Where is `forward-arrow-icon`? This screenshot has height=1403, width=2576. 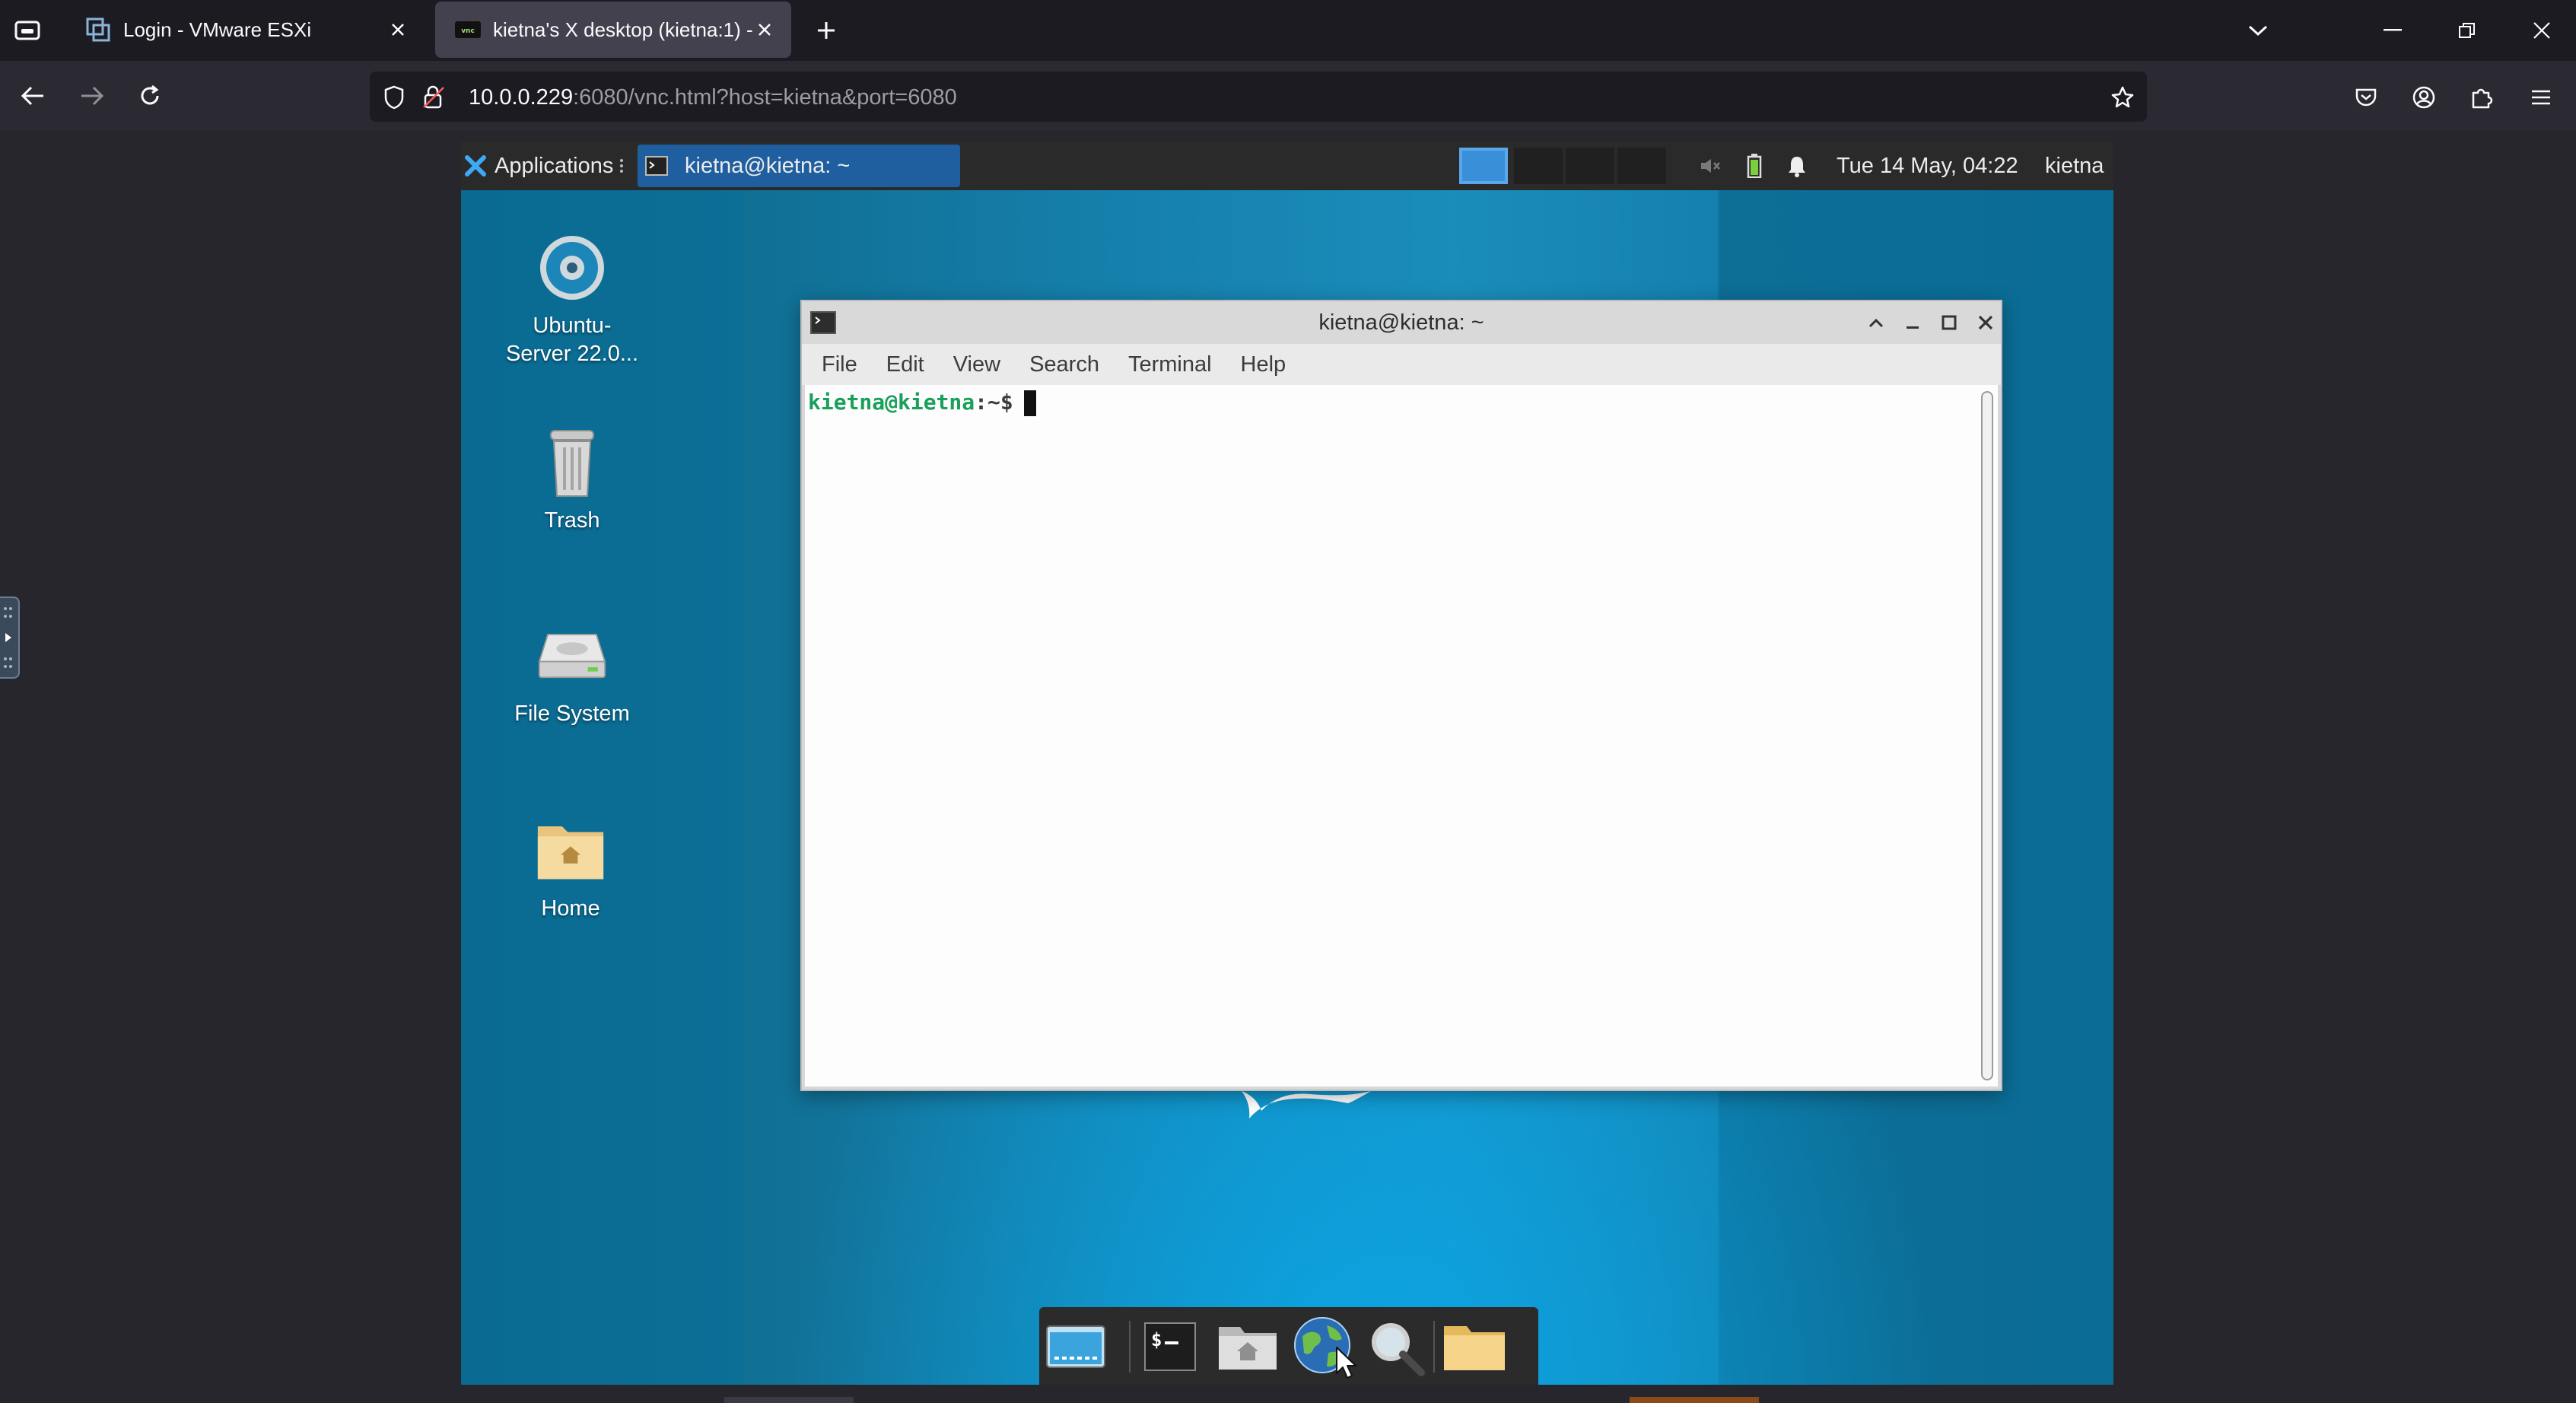
forward-arrow-icon is located at coordinates (92, 96).